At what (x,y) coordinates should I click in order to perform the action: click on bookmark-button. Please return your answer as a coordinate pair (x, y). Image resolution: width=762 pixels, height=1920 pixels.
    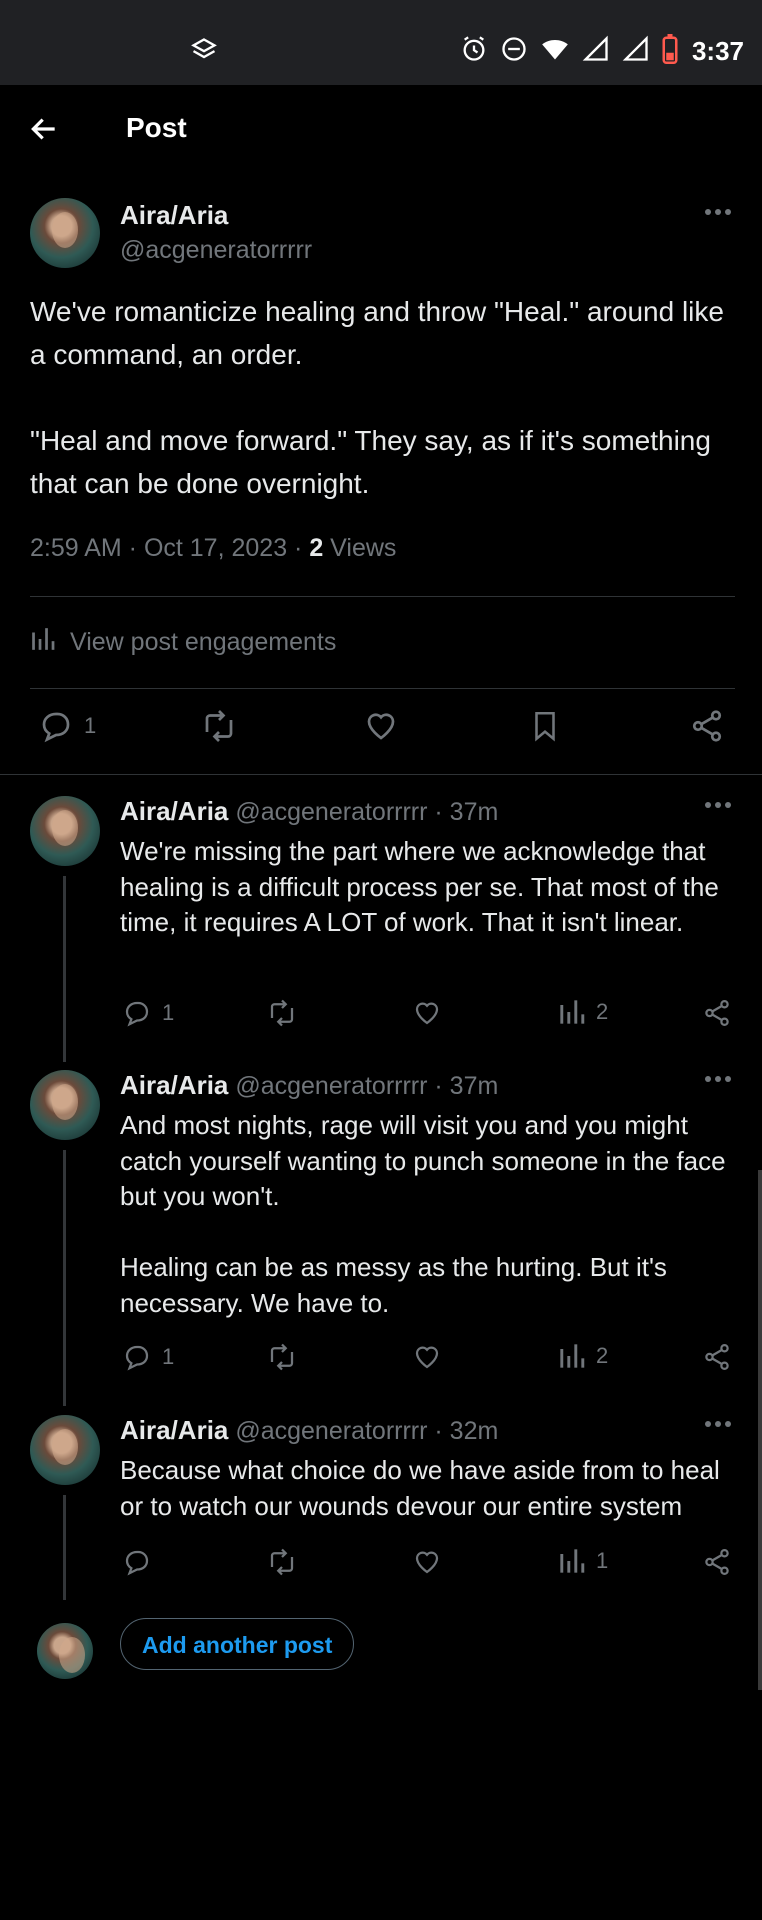
    Looking at the image, I should click on (545, 726).